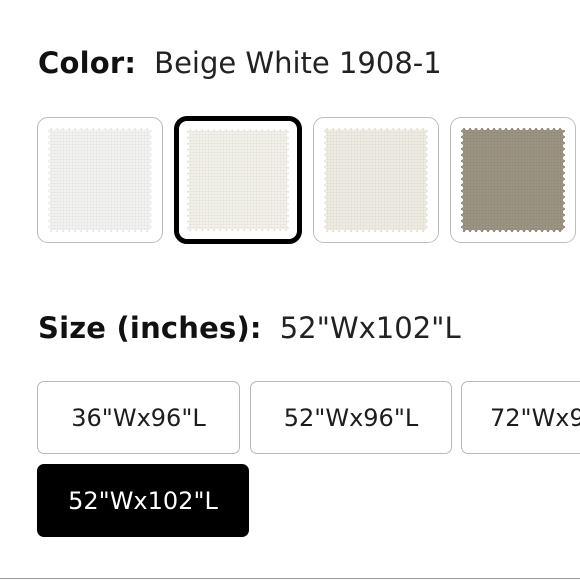 Image resolution: width=580 pixels, height=581 pixels. Describe the element at coordinates (370, 328) in the screenshot. I see `size-selected-value: 52"Wx102"L` at that location.